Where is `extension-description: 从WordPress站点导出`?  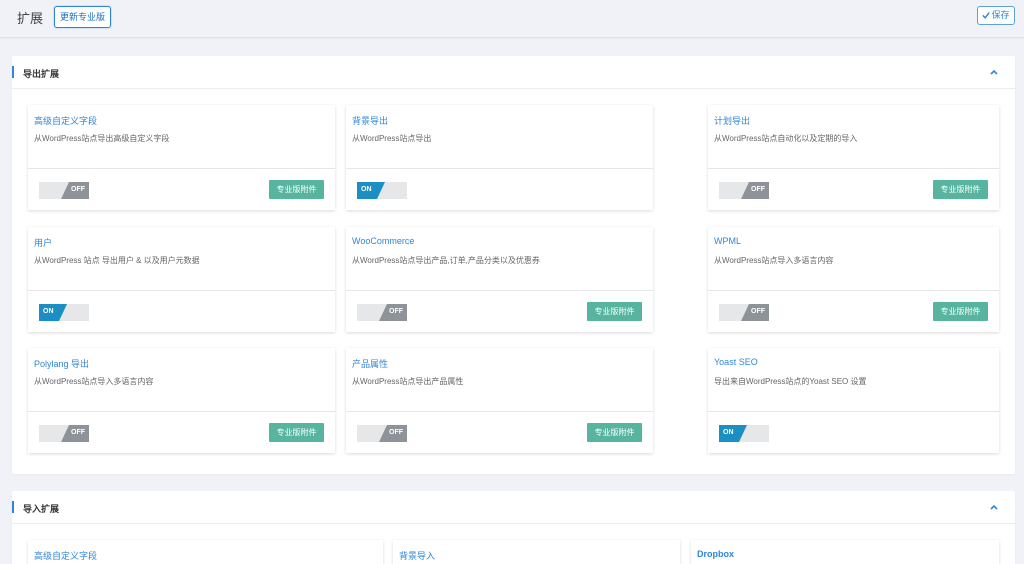 extension-description: 从WordPress站点导出 is located at coordinates (392, 138).